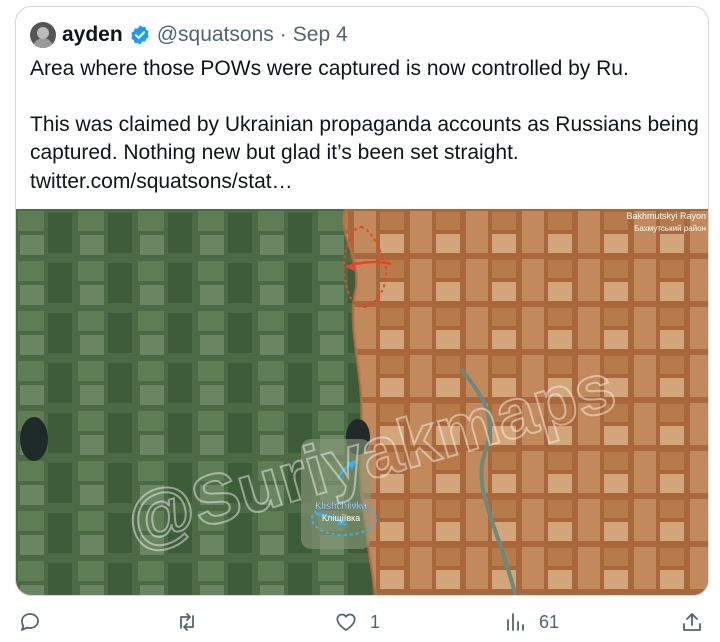 The height and width of the screenshot is (642, 720). I want to click on display-name: ayden, so click(92, 35).